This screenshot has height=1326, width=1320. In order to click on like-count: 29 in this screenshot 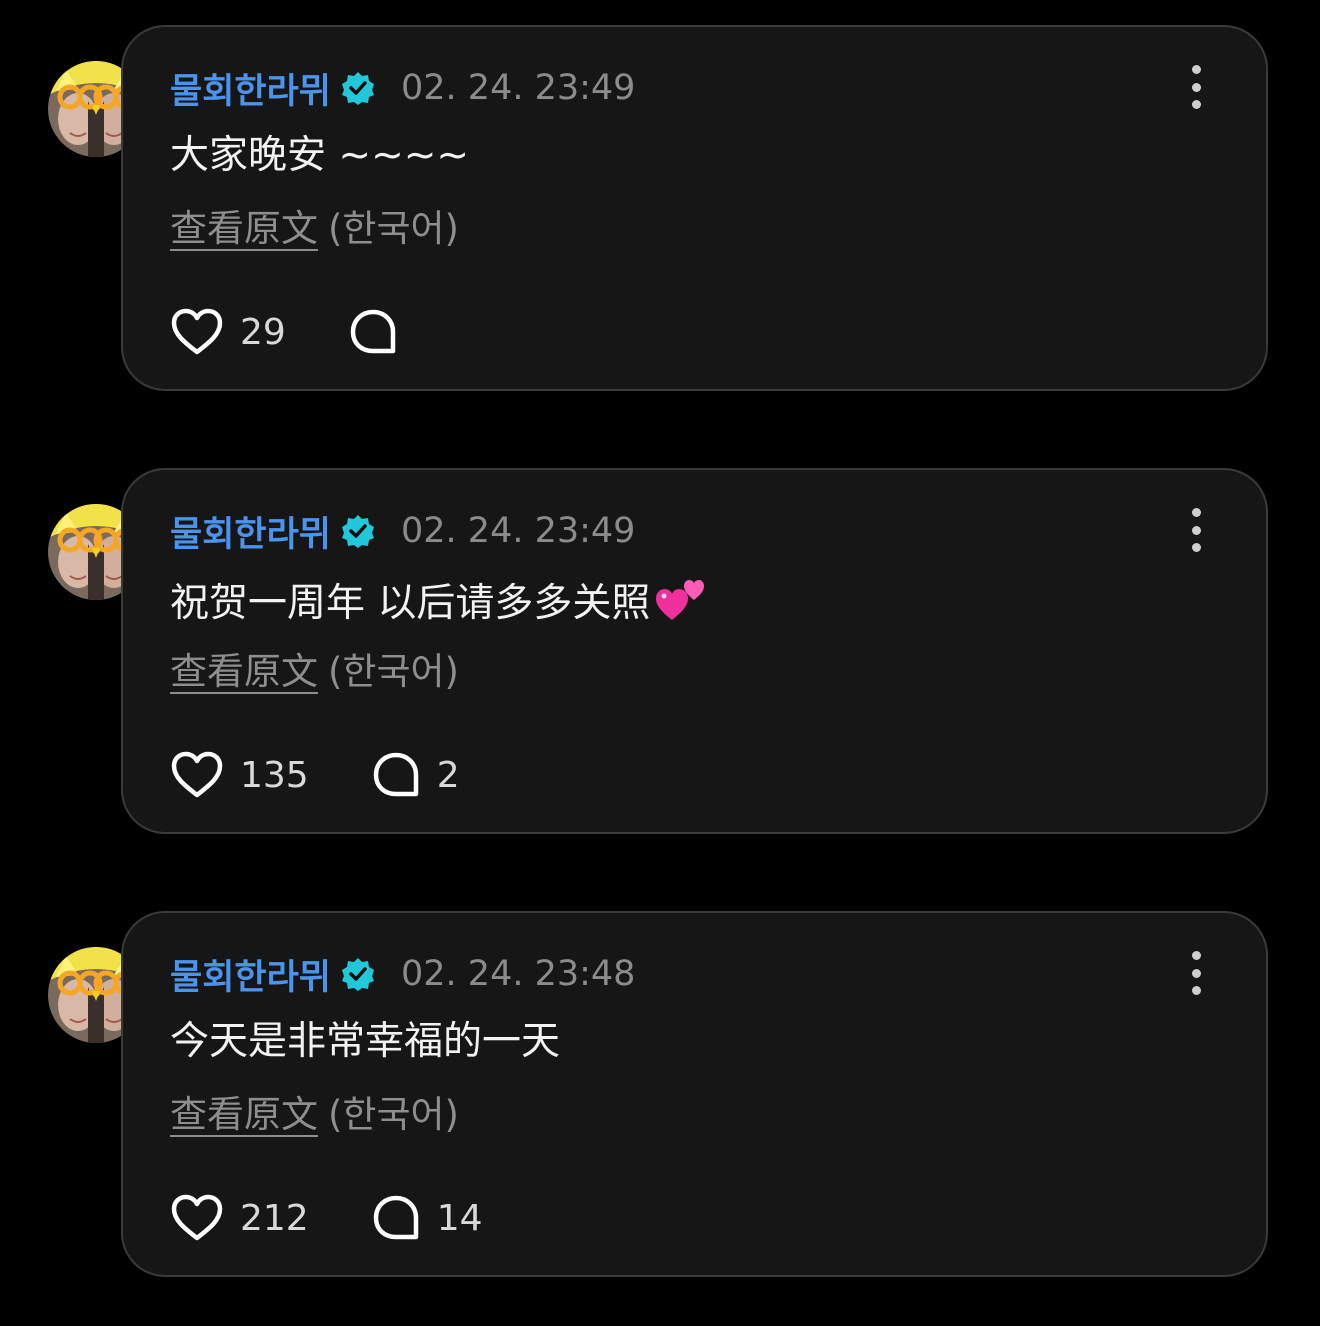, I will do `click(263, 332)`.